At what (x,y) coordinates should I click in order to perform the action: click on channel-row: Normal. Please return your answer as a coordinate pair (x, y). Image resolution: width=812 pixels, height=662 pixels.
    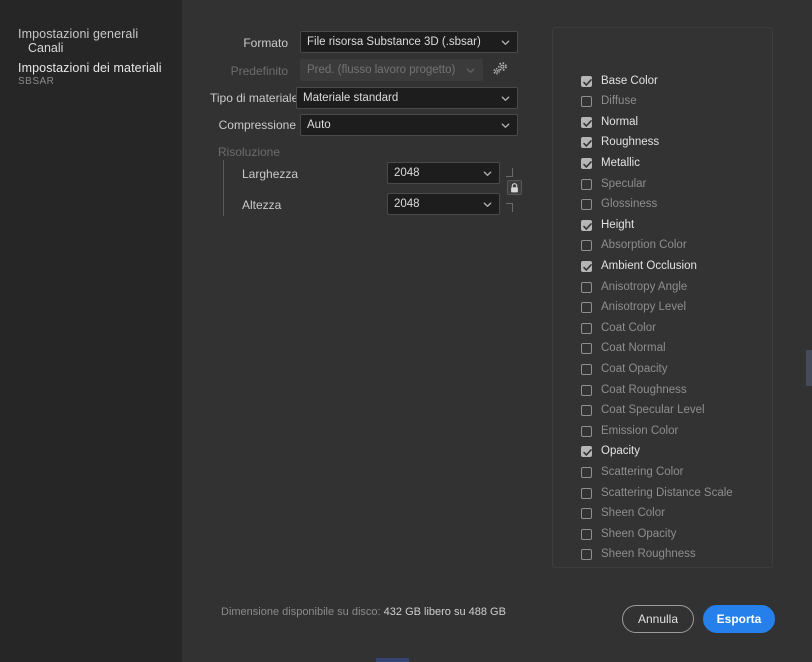
    Looking at the image, I should click on (609, 122).